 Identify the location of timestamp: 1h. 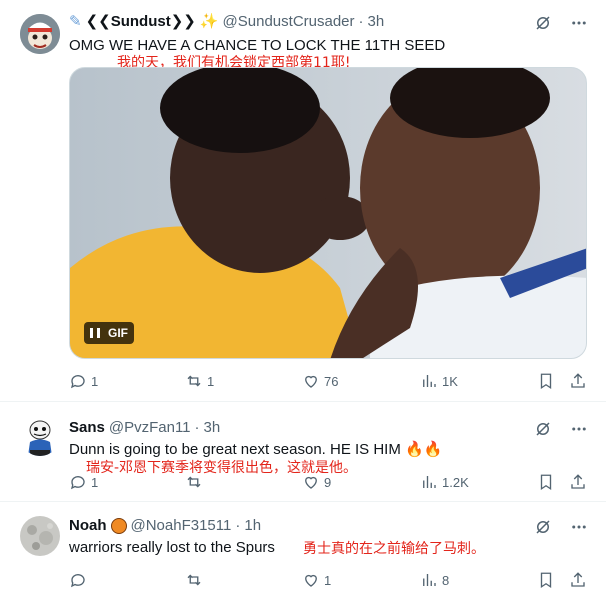
(252, 526).